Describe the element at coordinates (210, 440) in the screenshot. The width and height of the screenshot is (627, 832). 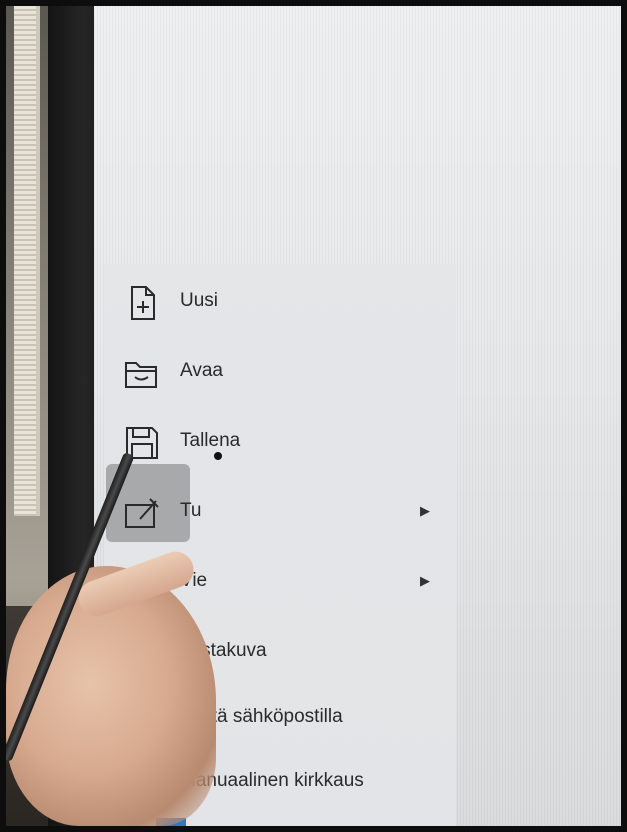
I see `menu-item-label: Tallena` at that location.